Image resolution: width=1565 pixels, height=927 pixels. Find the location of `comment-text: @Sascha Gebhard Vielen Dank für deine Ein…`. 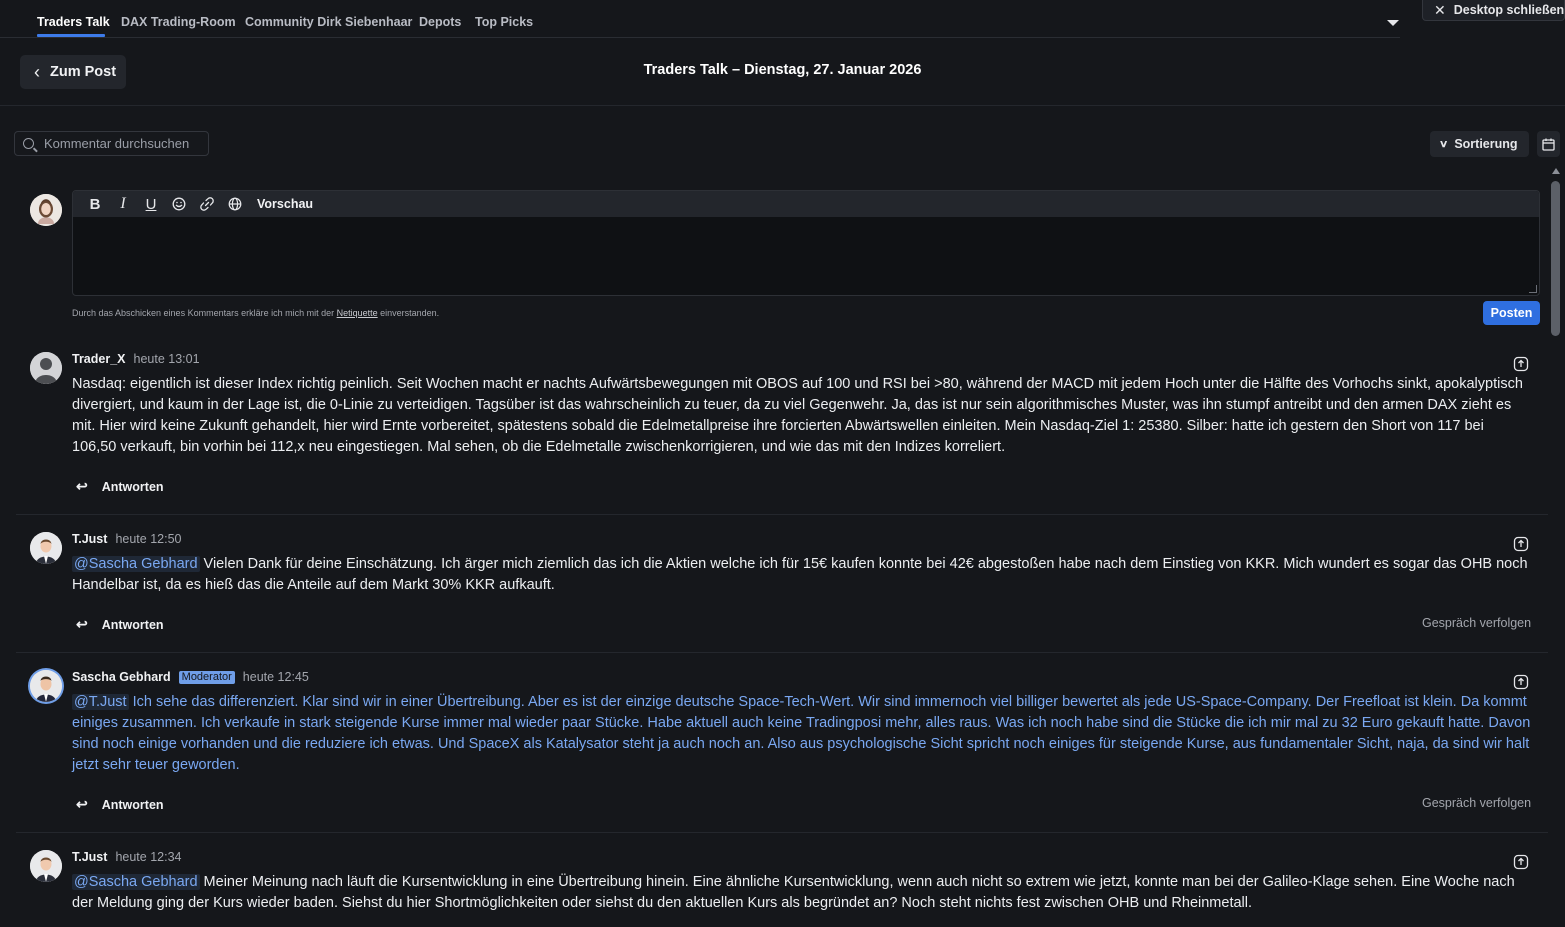

comment-text: @Sascha Gebhard Vielen Dank für deine Ein… is located at coordinates (802, 575).